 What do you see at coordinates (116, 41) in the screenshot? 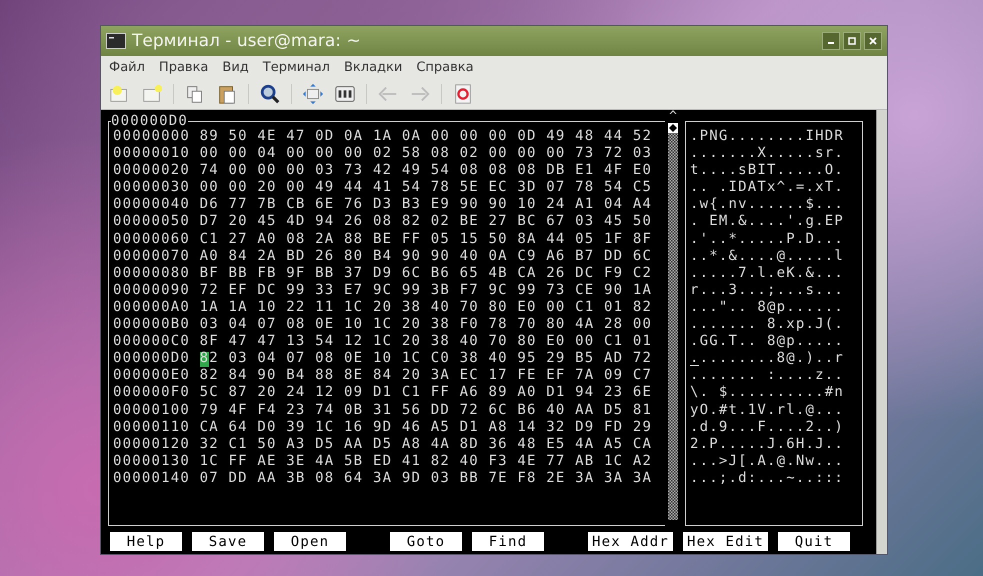
I see `terminal-icon` at bounding box center [116, 41].